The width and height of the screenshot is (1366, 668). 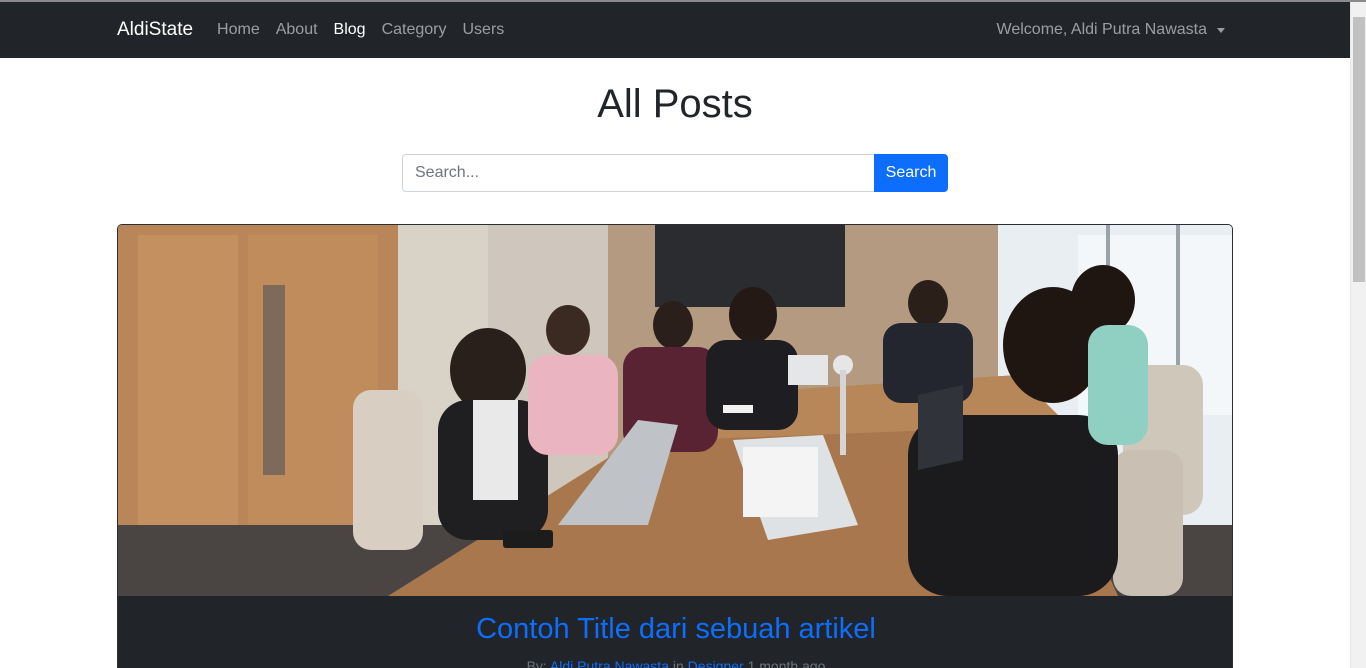 I want to click on post-time: 1 month ago, so click(x=786, y=663).